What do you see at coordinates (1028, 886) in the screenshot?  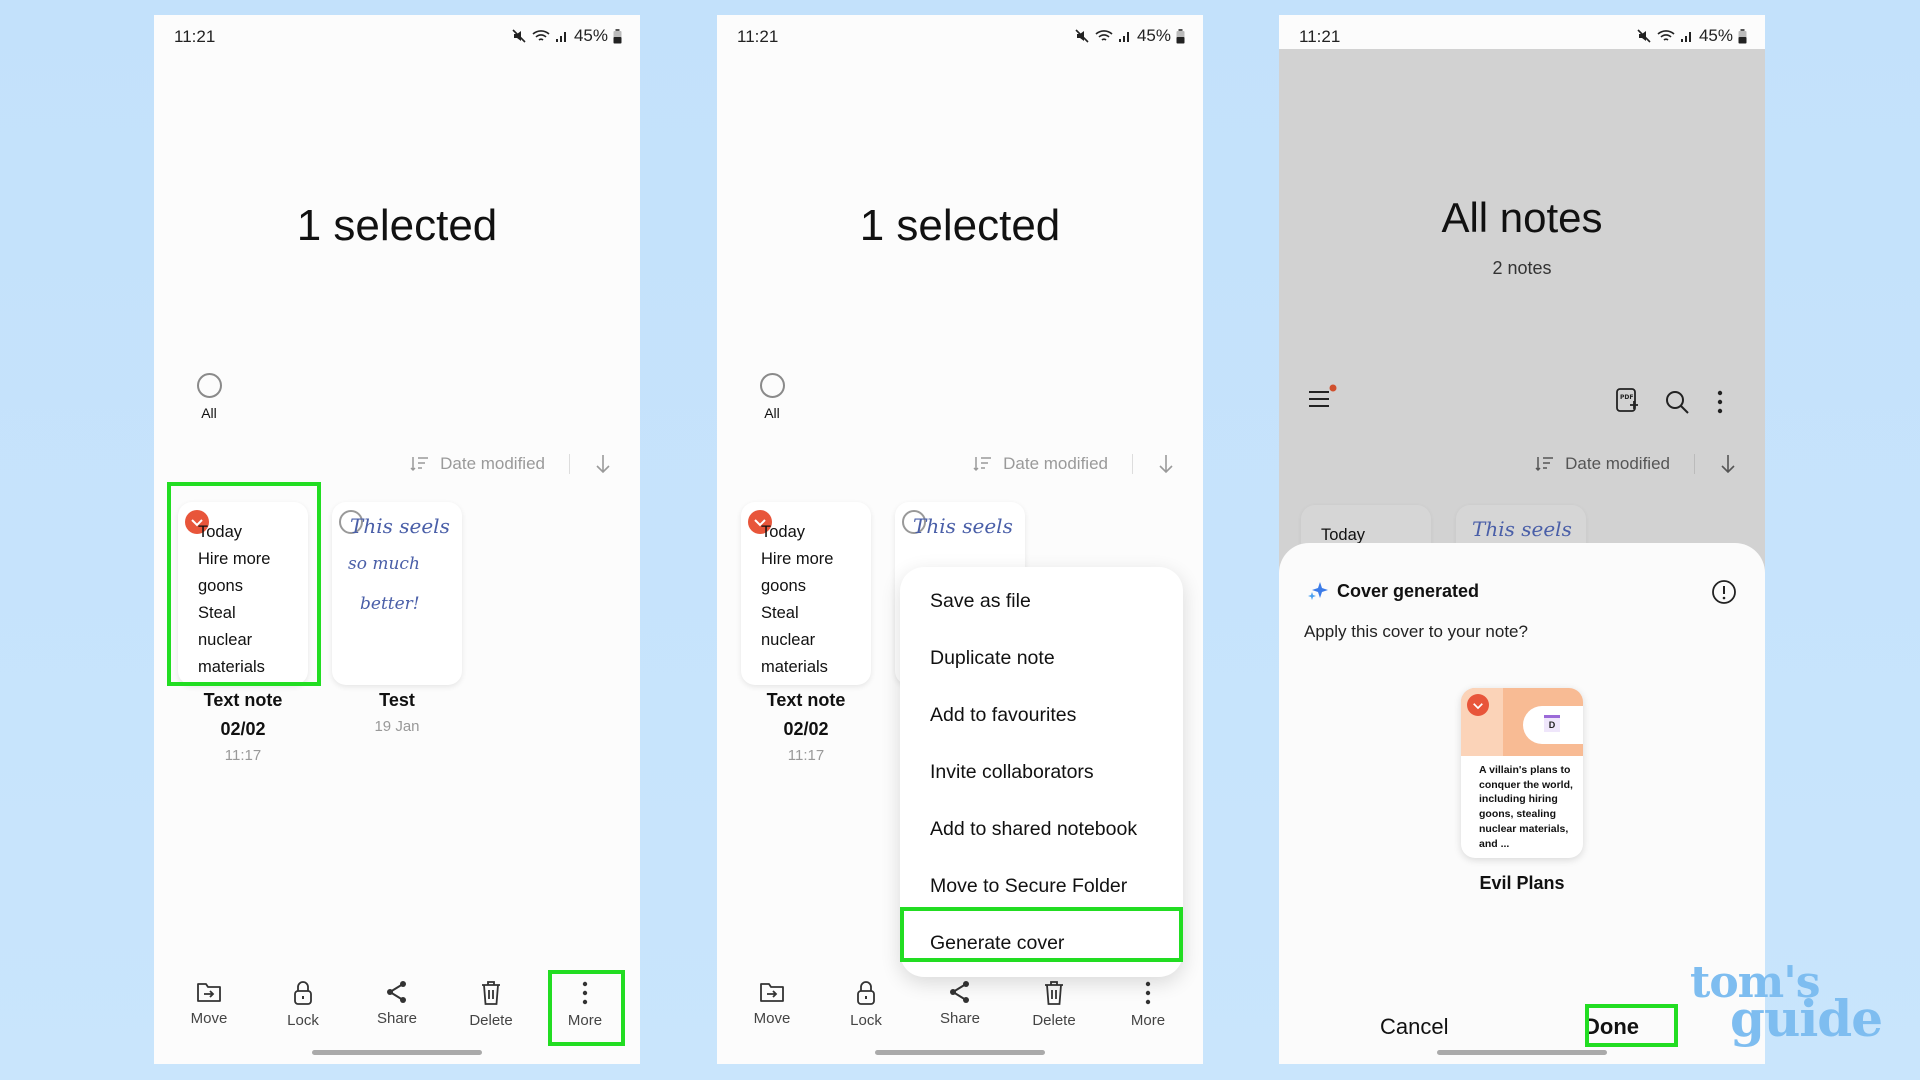 I see `menu-item-move-to-secure-folder: Move to Secure Folder` at bounding box center [1028, 886].